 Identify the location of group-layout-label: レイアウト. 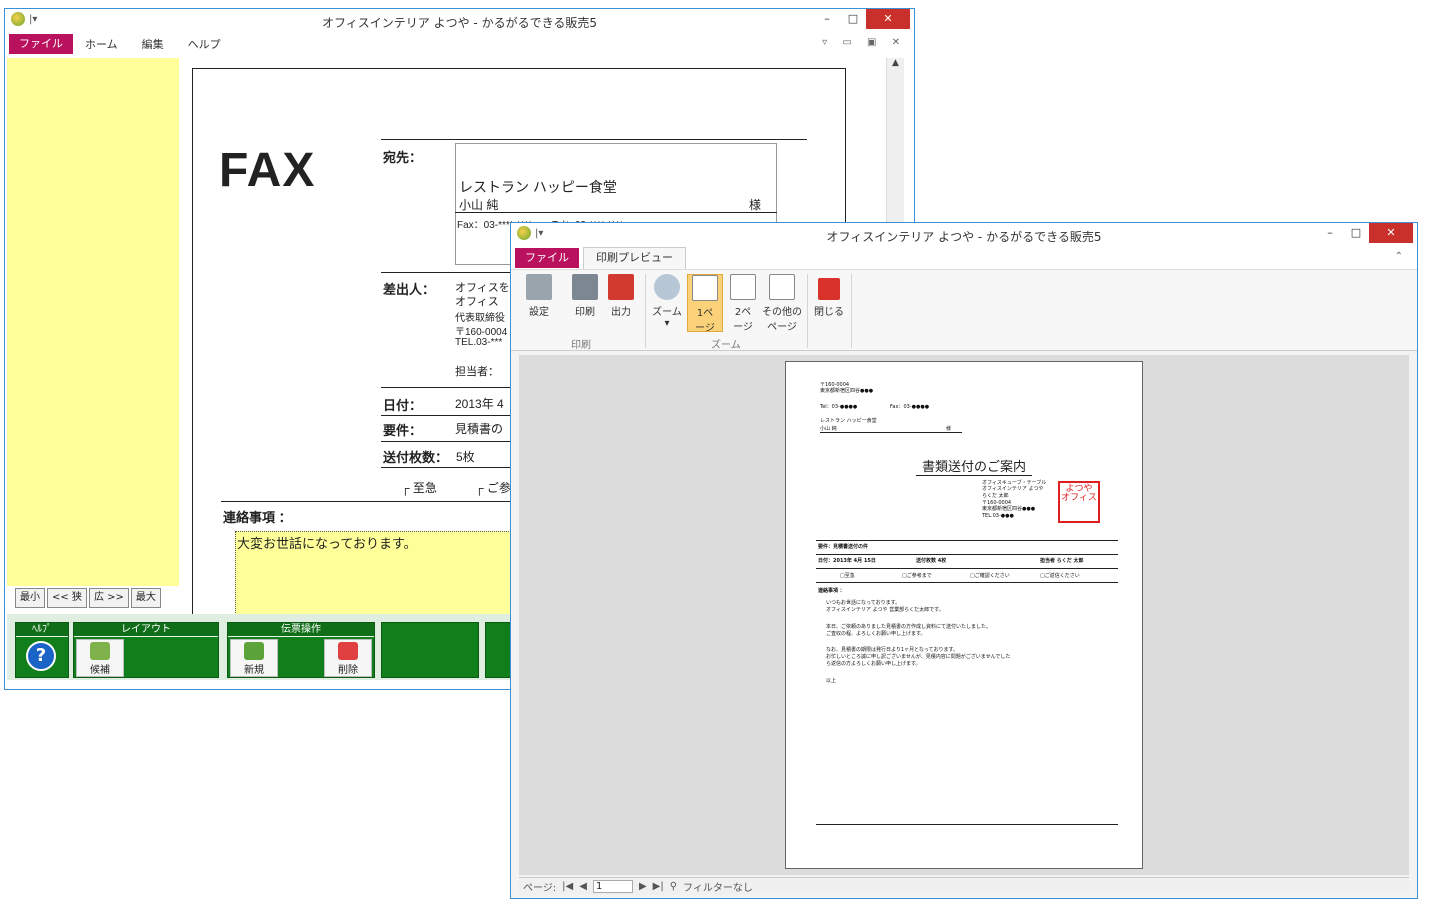
(146, 630).